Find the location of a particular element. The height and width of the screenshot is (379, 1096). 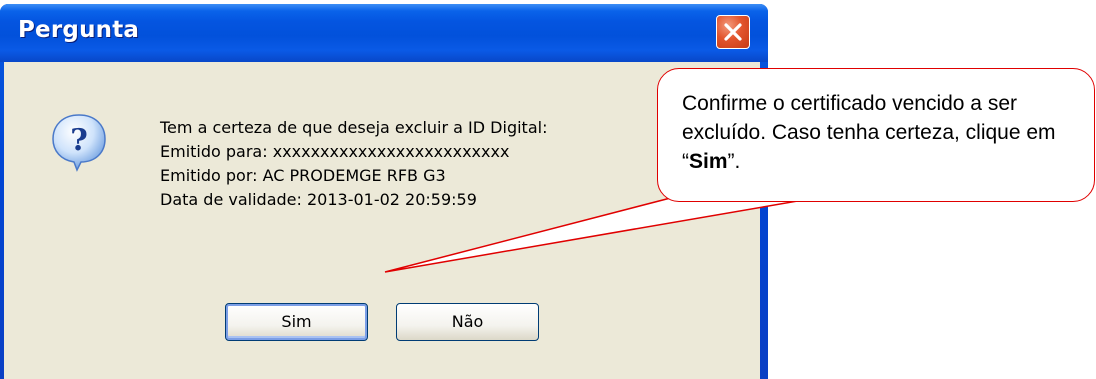

message-line-validity: Data de validade: 2013-01-02 20:59:59 is located at coordinates (318, 199).